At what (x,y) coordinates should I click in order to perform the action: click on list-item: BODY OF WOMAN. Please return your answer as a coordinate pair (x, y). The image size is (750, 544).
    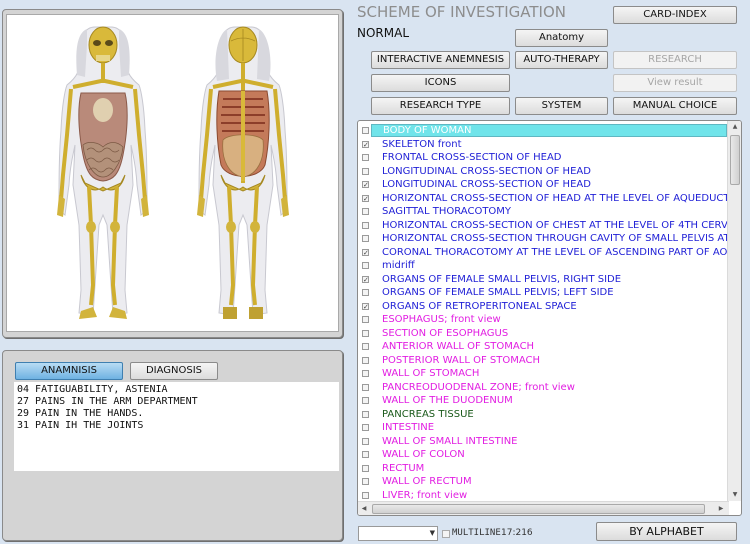
    Looking at the image, I should click on (542, 131).